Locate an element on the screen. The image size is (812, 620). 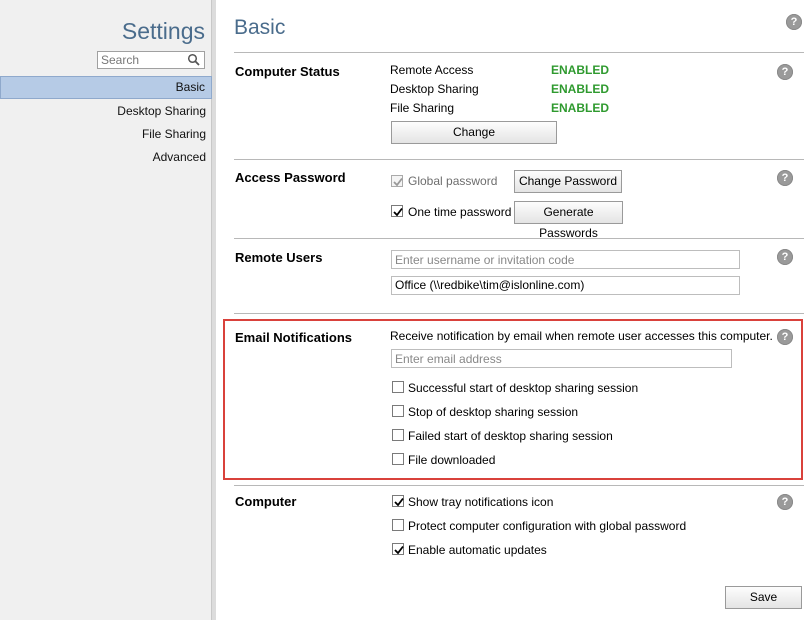
global-password-checkbox is located at coordinates (397, 181).